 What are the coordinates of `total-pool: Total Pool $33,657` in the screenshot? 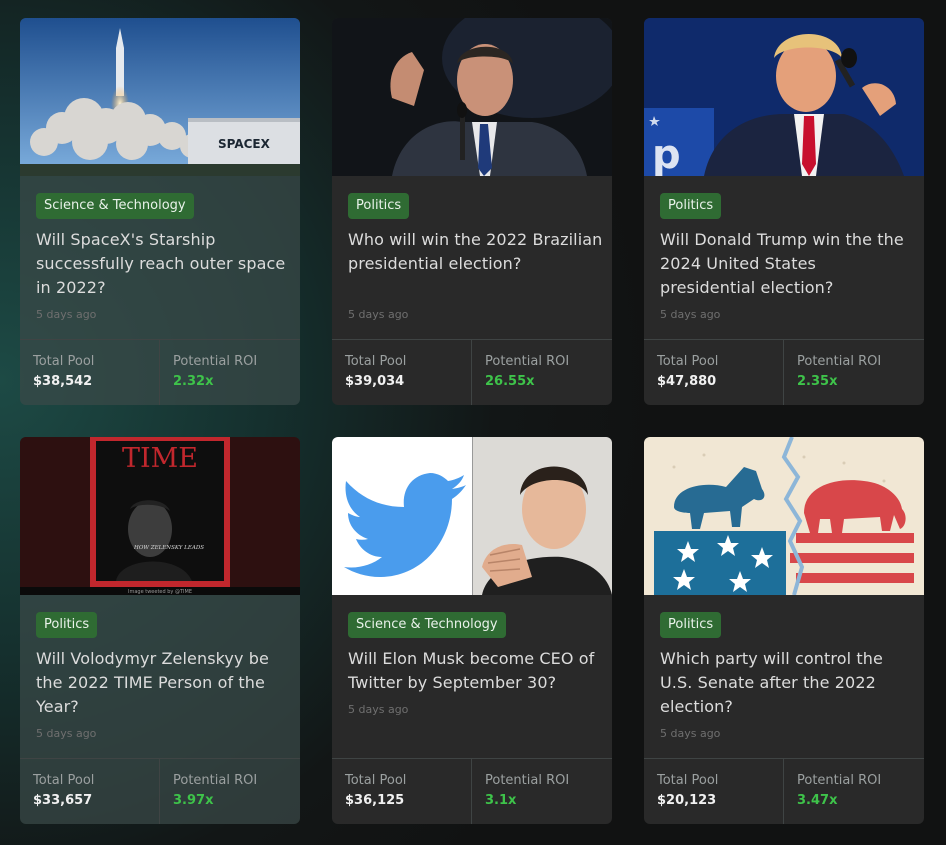 It's located at (90, 791).